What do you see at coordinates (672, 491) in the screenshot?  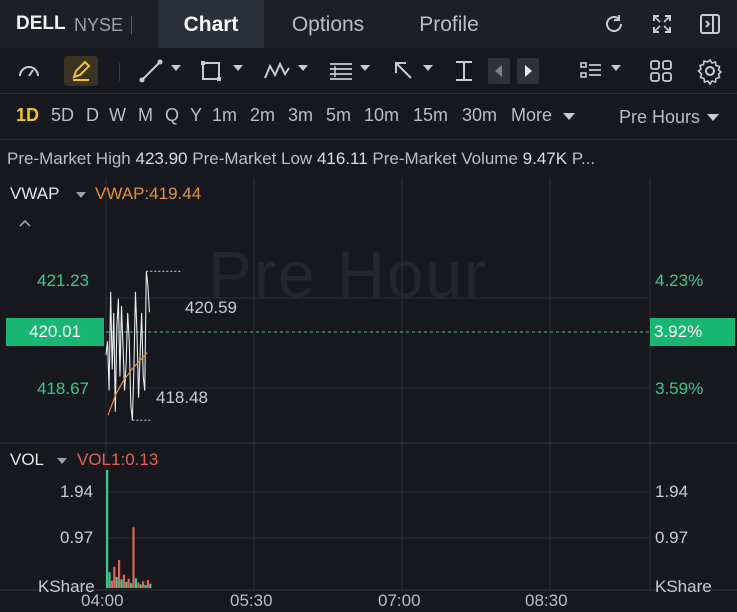 I see `vol-right-axis-high: 1.94` at bounding box center [672, 491].